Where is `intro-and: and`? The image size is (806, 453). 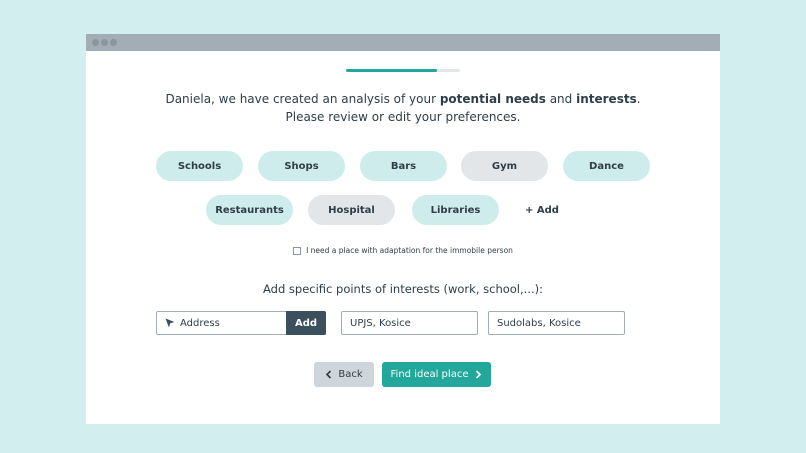
intro-and: and is located at coordinates (561, 99).